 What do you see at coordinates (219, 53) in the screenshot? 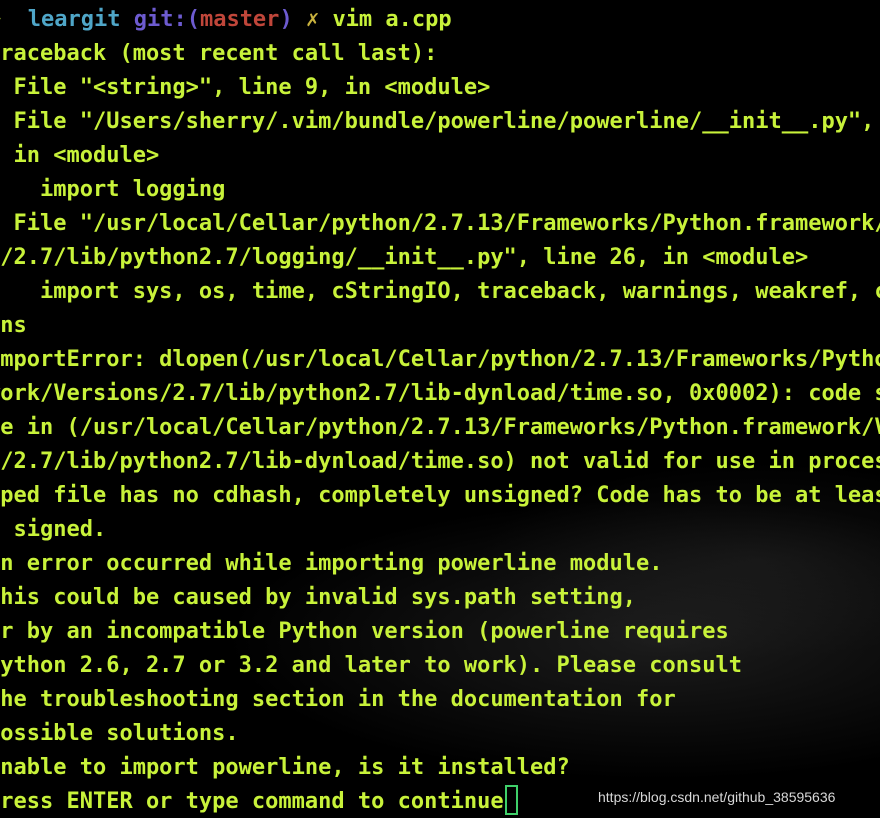
I see `output-line: Traceback (most recent call last):` at bounding box center [219, 53].